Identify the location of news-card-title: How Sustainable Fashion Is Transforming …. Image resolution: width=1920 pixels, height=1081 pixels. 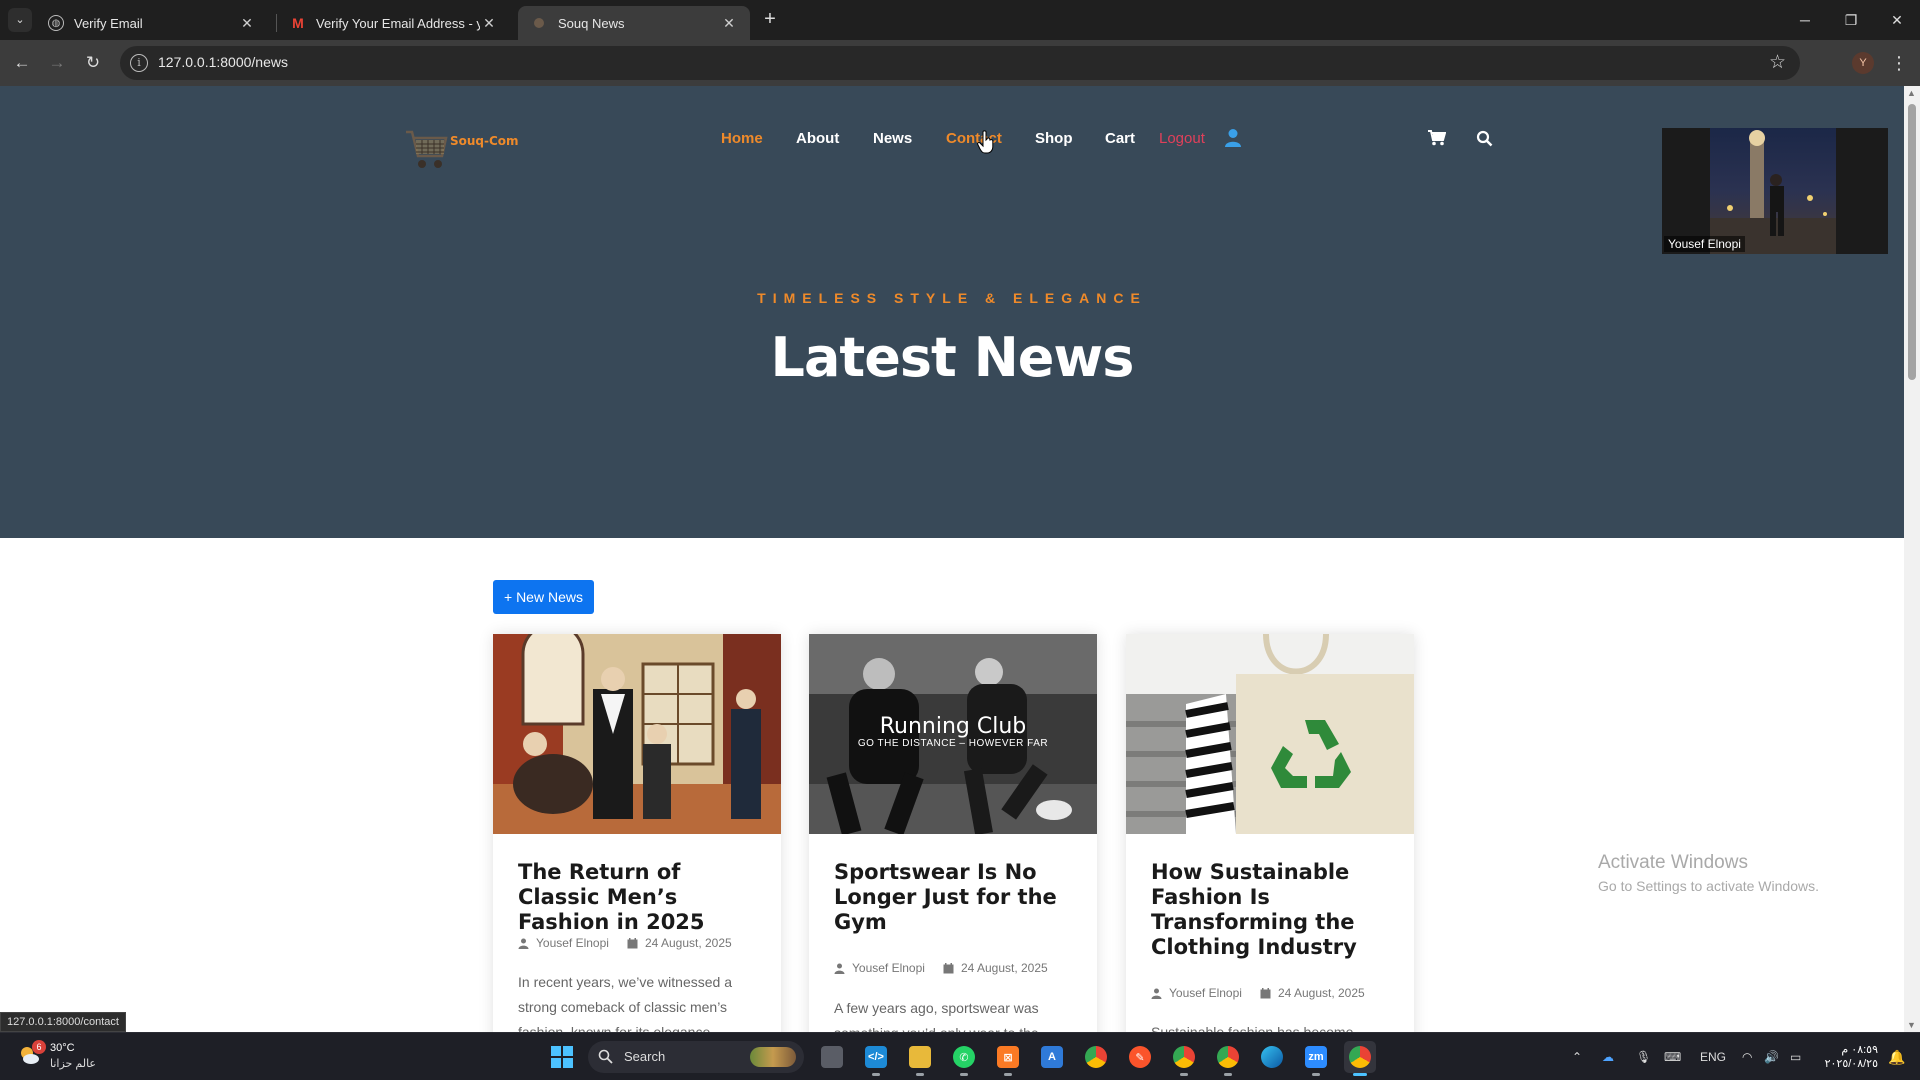
(1271, 910).